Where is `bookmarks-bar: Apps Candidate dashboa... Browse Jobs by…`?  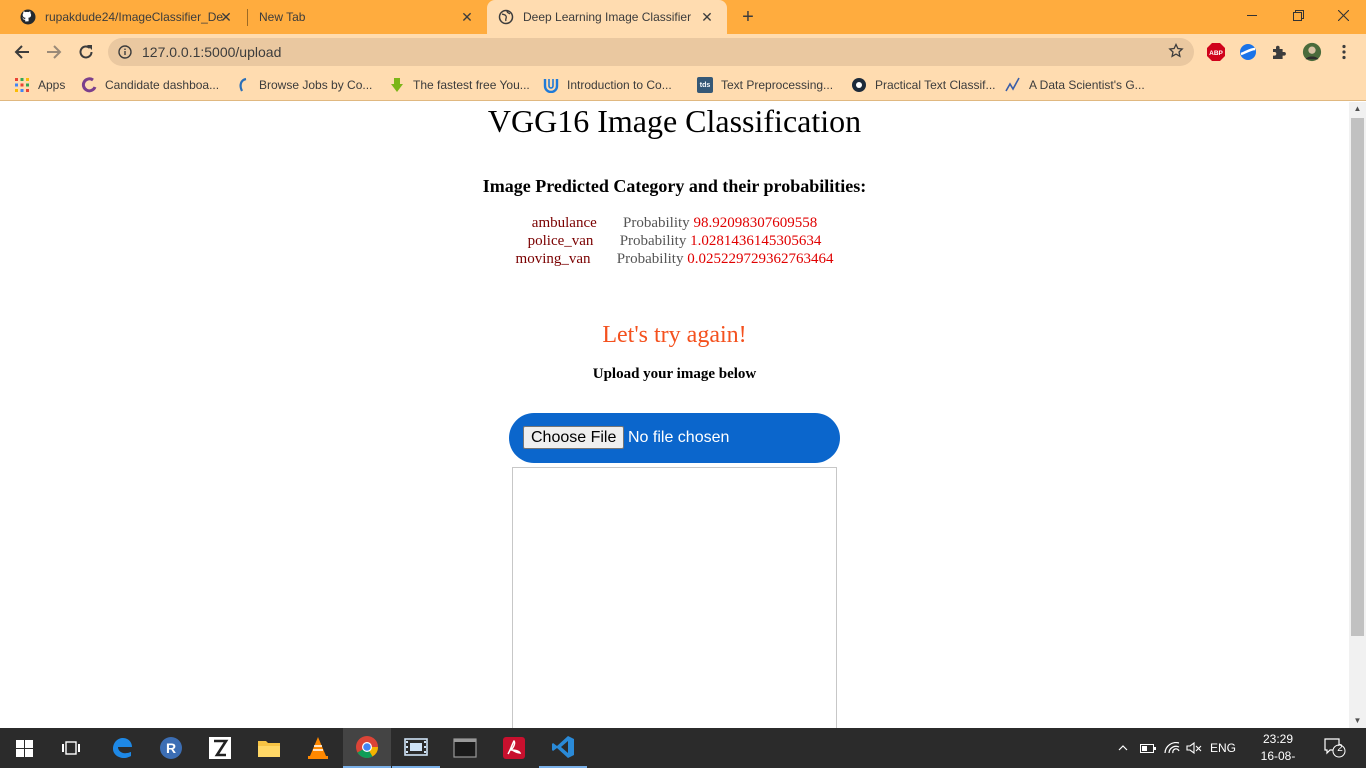
bookmarks-bar: Apps Candidate dashboa... Browse Jobs by… is located at coordinates (683, 85).